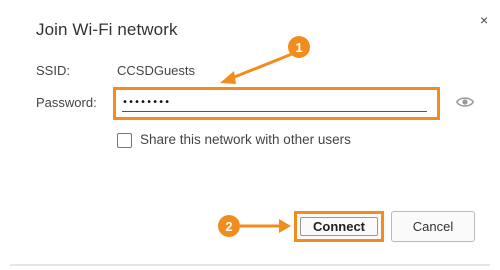 The width and height of the screenshot is (500, 270). I want to click on connect-button-label: Connect, so click(339, 226).